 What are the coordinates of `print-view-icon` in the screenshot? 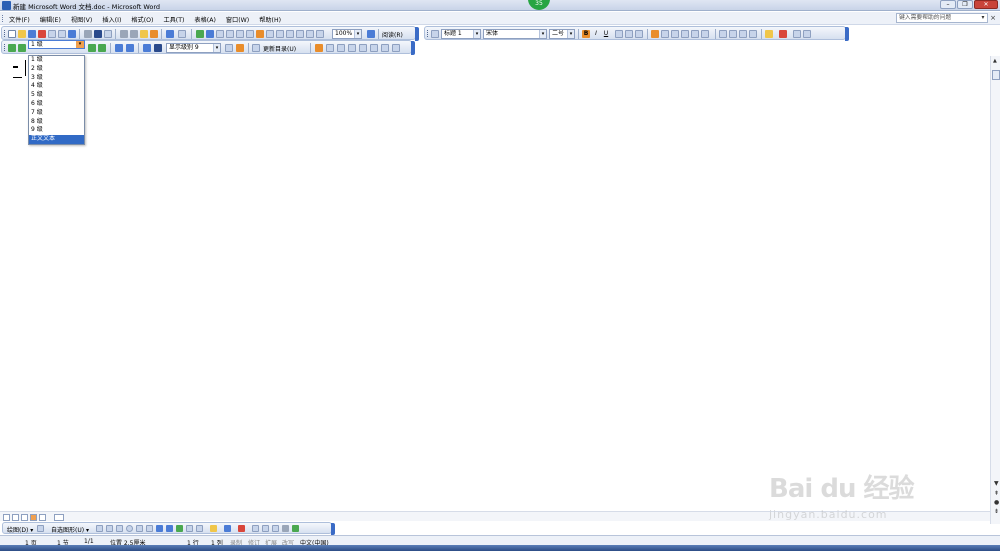 It's located at (24, 517).